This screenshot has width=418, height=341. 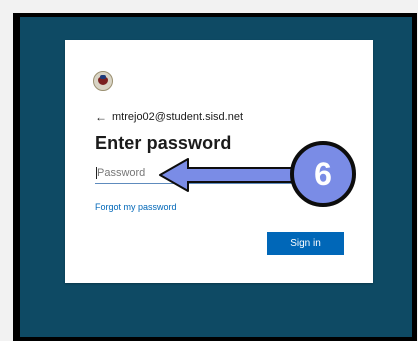 What do you see at coordinates (323, 174) in the screenshot?
I see `step-number-badge: 6` at bounding box center [323, 174].